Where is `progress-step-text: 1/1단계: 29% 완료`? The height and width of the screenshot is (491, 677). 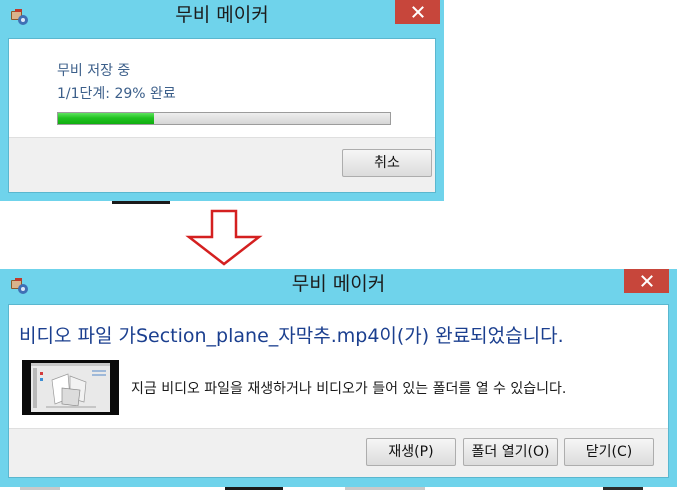
progress-step-text: 1/1단계: 29% 완료 is located at coordinates (116, 94).